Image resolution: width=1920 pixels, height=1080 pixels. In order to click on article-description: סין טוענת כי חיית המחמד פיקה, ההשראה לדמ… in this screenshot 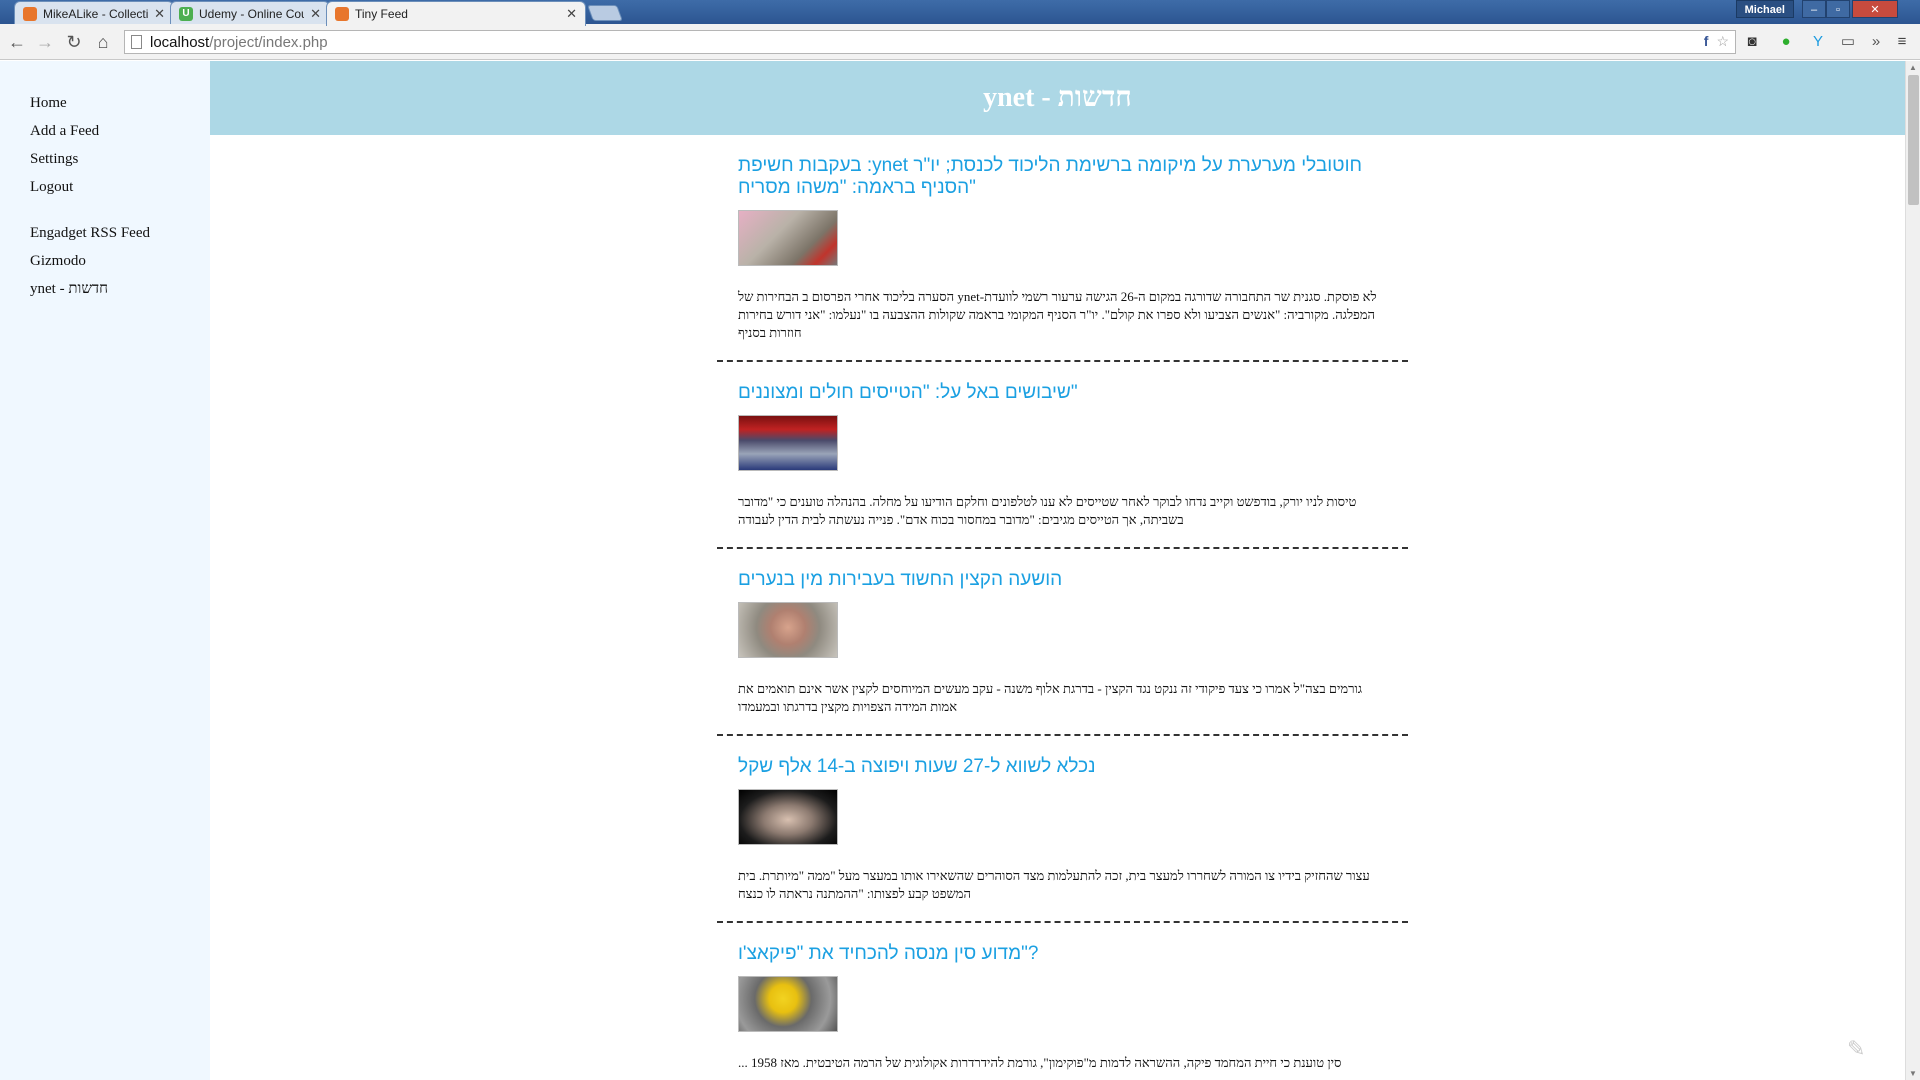, I will do `click(1040, 1062)`.